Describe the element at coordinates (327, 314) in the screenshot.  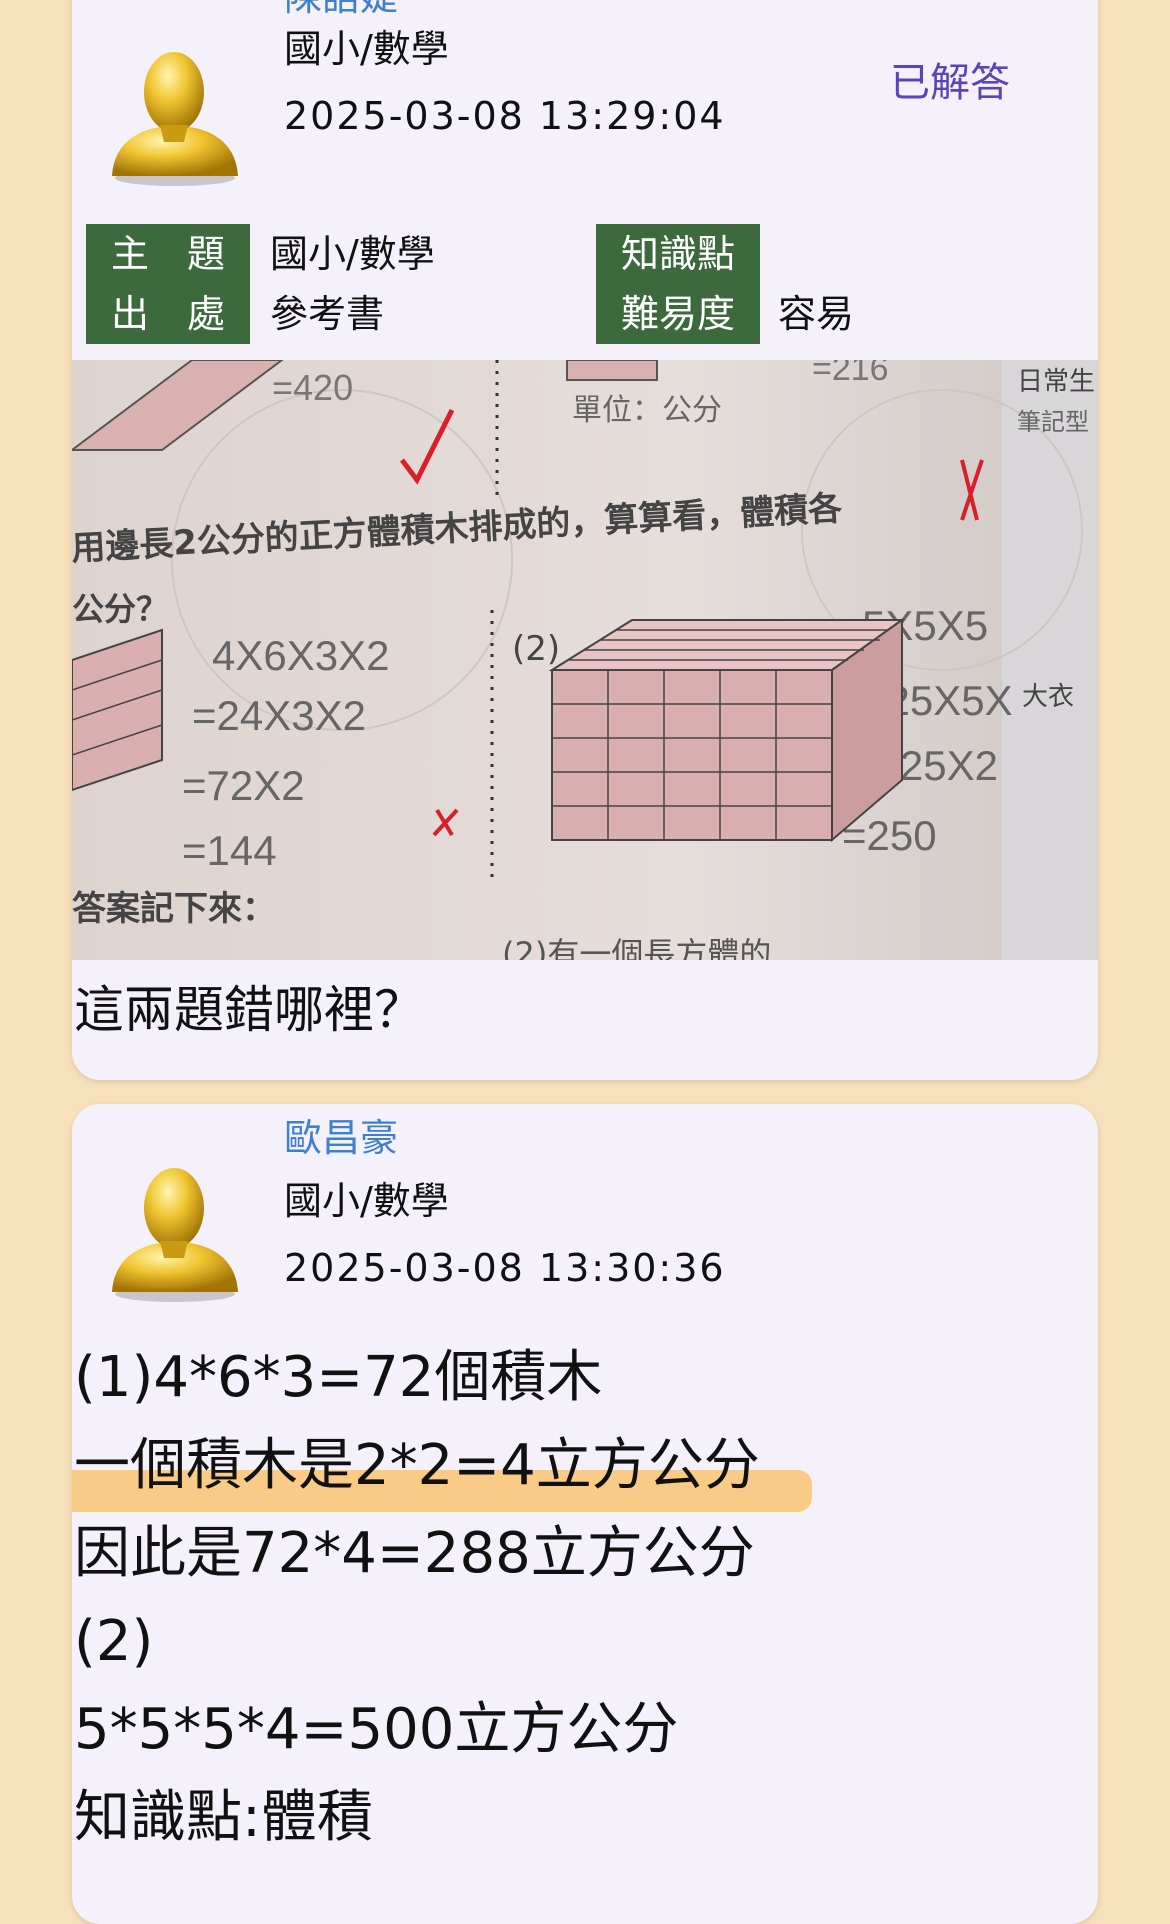
I see `source-value: 參考書` at that location.